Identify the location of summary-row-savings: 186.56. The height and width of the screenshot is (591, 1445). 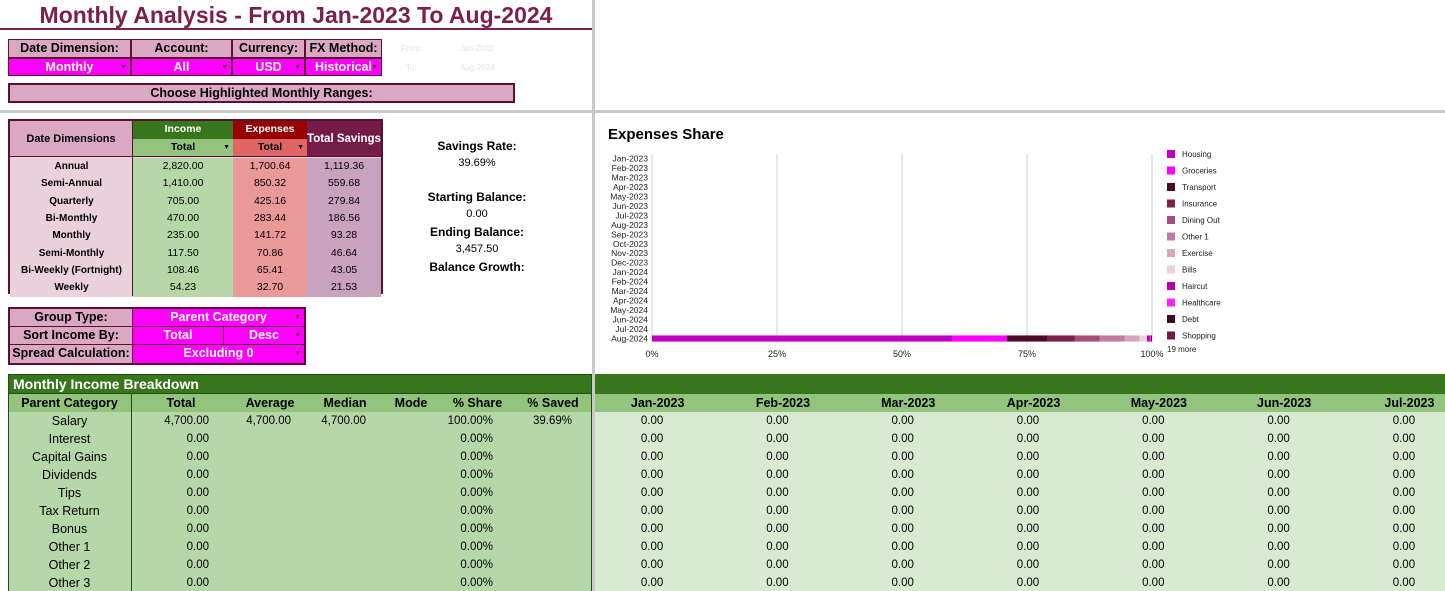
(344, 218).